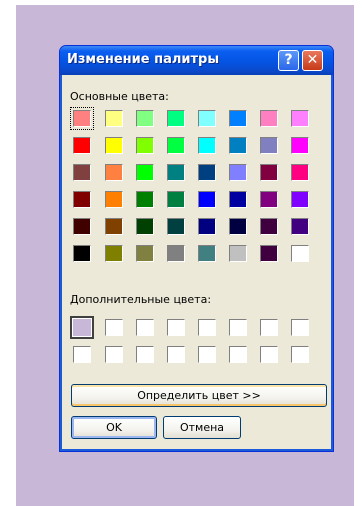 This screenshot has width=362, height=506. What do you see at coordinates (202, 427) in the screenshot?
I see `cancel-button: Отмена` at bounding box center [202, 427].